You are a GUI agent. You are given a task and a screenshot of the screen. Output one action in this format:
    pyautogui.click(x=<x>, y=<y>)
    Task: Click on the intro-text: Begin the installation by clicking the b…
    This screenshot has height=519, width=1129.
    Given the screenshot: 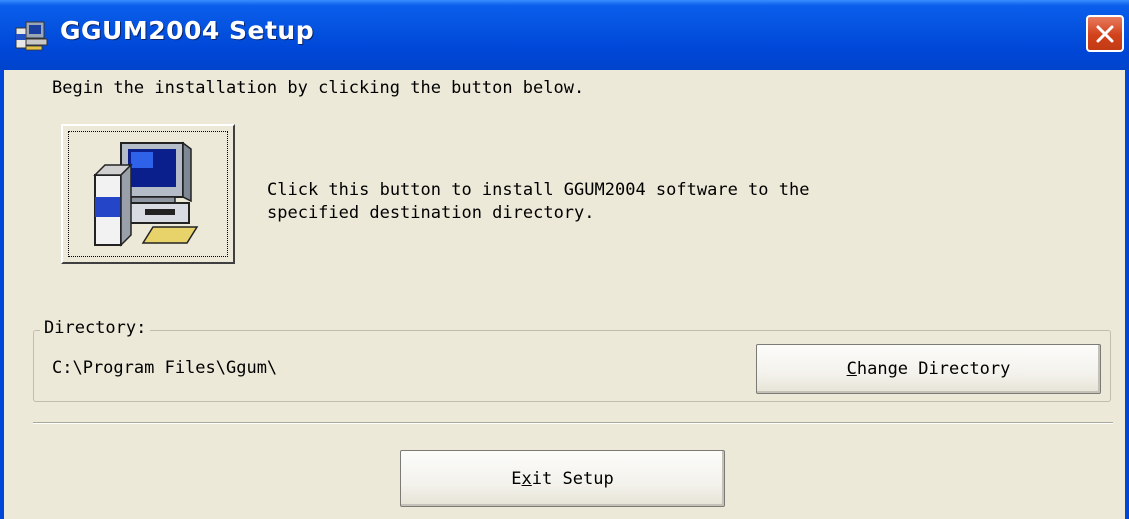 What is the action you would take?
    pyautogui.click(x=318, y=88)
    